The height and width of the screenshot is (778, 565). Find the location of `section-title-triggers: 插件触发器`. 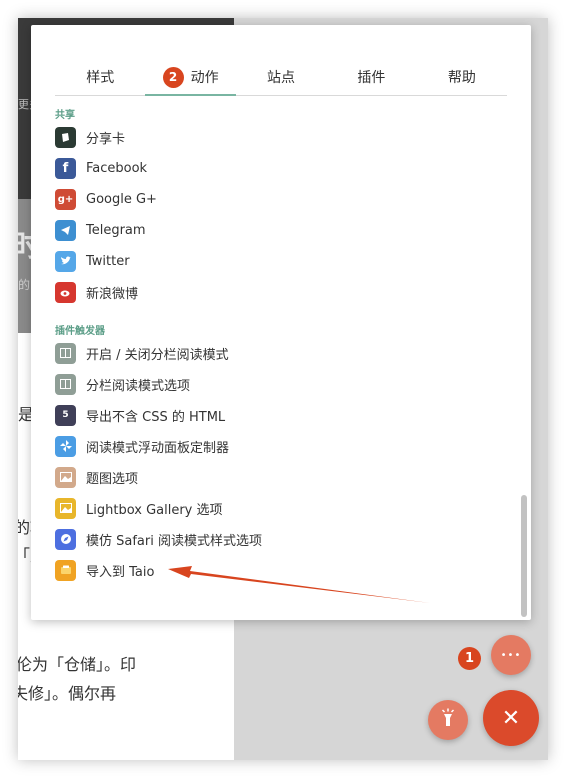

section-title-triggers: 插件触发器 is located at coordinates (80, 331).